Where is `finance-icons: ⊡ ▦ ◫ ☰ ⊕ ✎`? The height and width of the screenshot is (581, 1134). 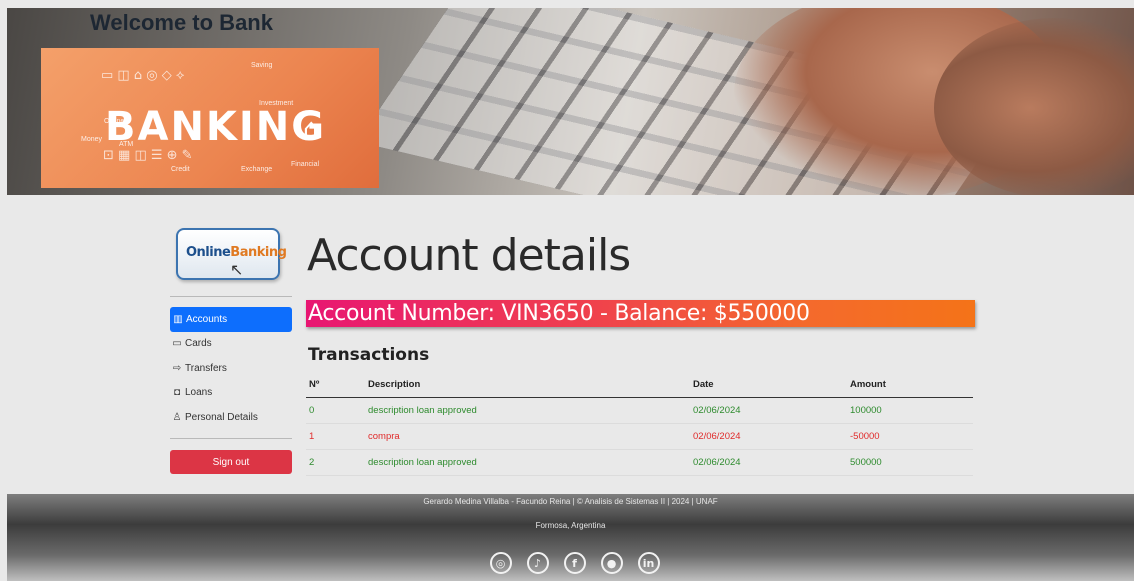
finance-icons: ⊡ ▦ ◫ ☰ ⊕ ✎ is located at coordinates (148, 155).